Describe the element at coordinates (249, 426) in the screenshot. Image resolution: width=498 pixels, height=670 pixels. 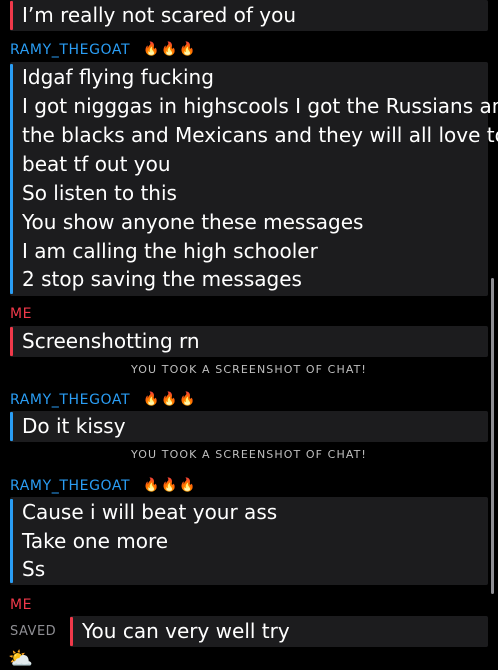
I see `message-block-friend: Do it kissy` at that location.